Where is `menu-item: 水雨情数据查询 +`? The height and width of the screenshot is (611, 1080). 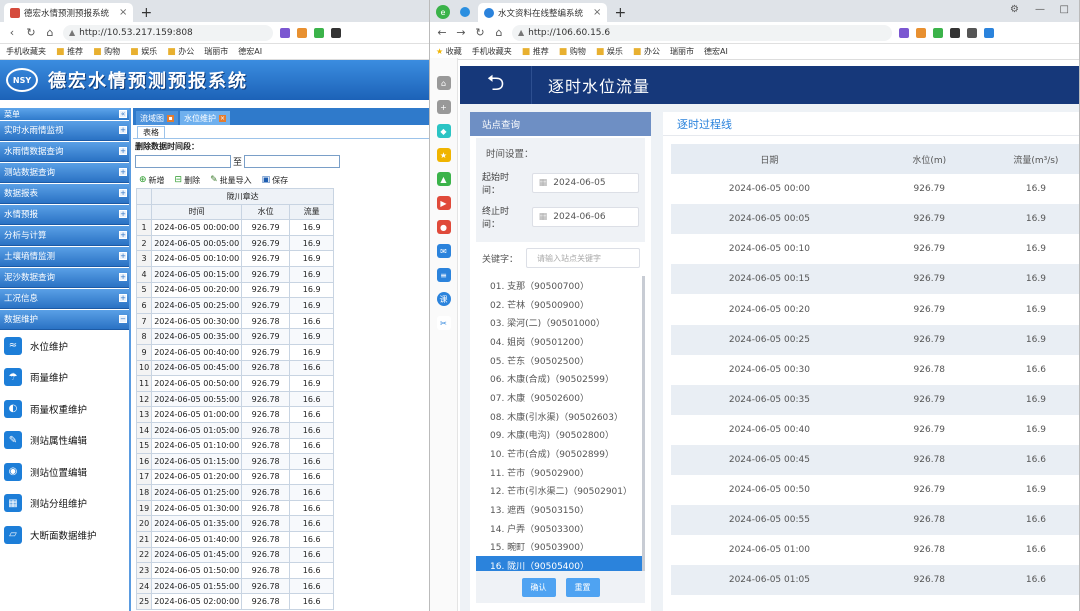 menu-item: 水雨情数据查询 + is located at coordinates (64, 151).